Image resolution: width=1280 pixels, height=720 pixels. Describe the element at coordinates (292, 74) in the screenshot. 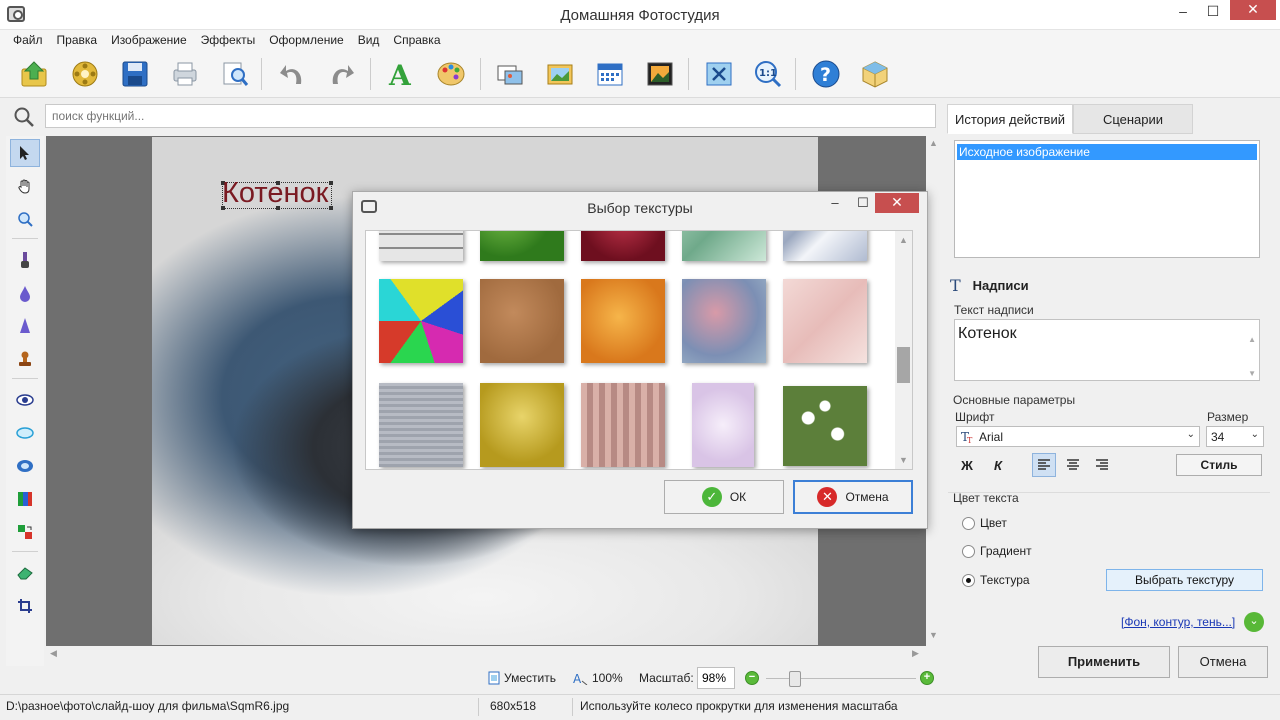

I see `undo-icon` at that location.